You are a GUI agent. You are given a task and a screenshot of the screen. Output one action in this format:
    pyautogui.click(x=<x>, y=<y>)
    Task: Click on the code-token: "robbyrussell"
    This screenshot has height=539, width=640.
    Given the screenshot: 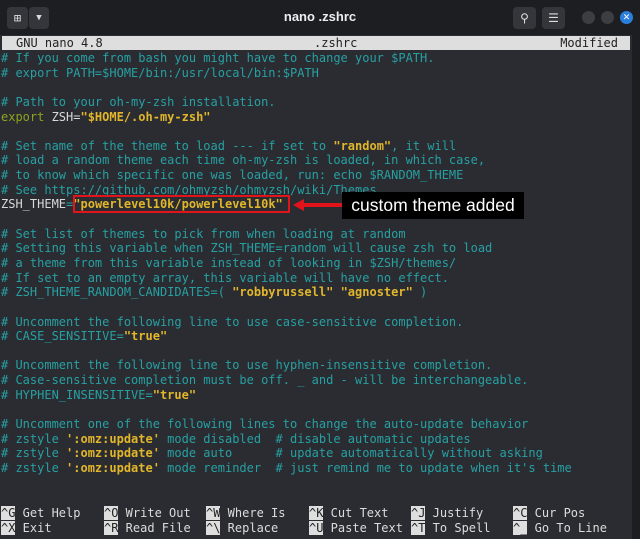 What is the action you would take?
    pyautogui.click(x=283, y=292)
    